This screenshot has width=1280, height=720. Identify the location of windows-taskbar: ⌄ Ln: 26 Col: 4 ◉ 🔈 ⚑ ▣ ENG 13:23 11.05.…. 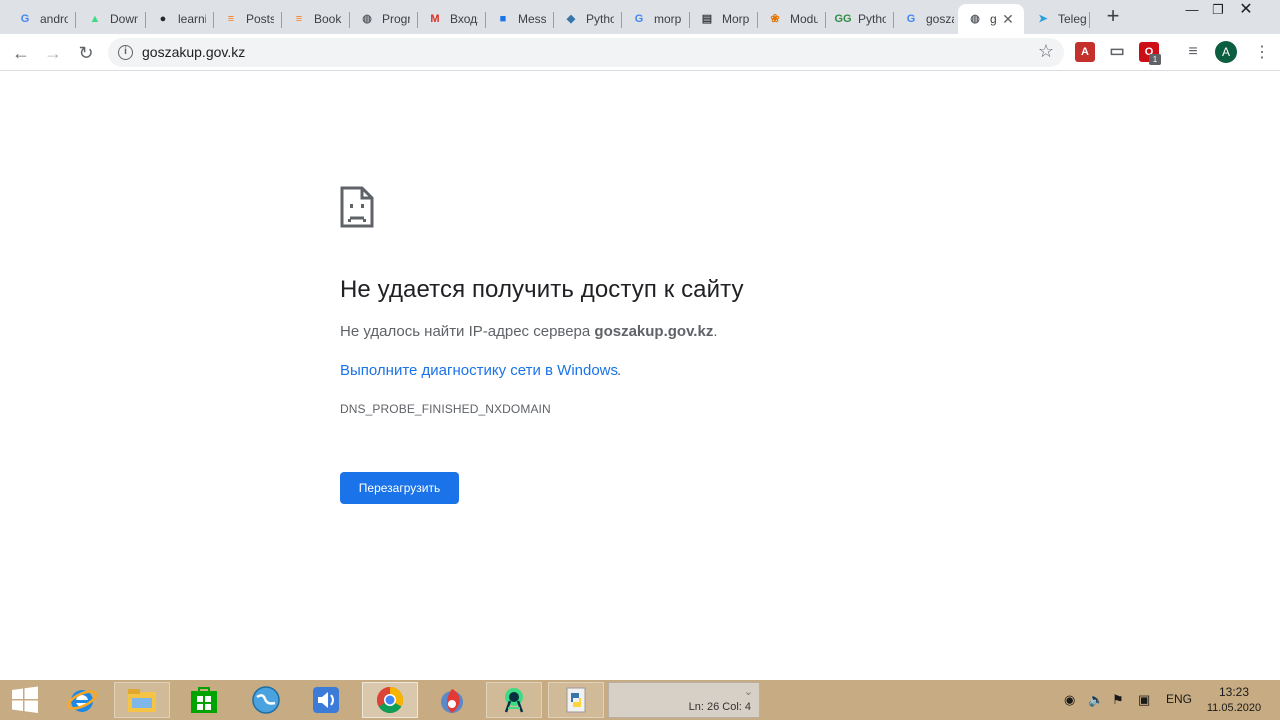
(640, 700).